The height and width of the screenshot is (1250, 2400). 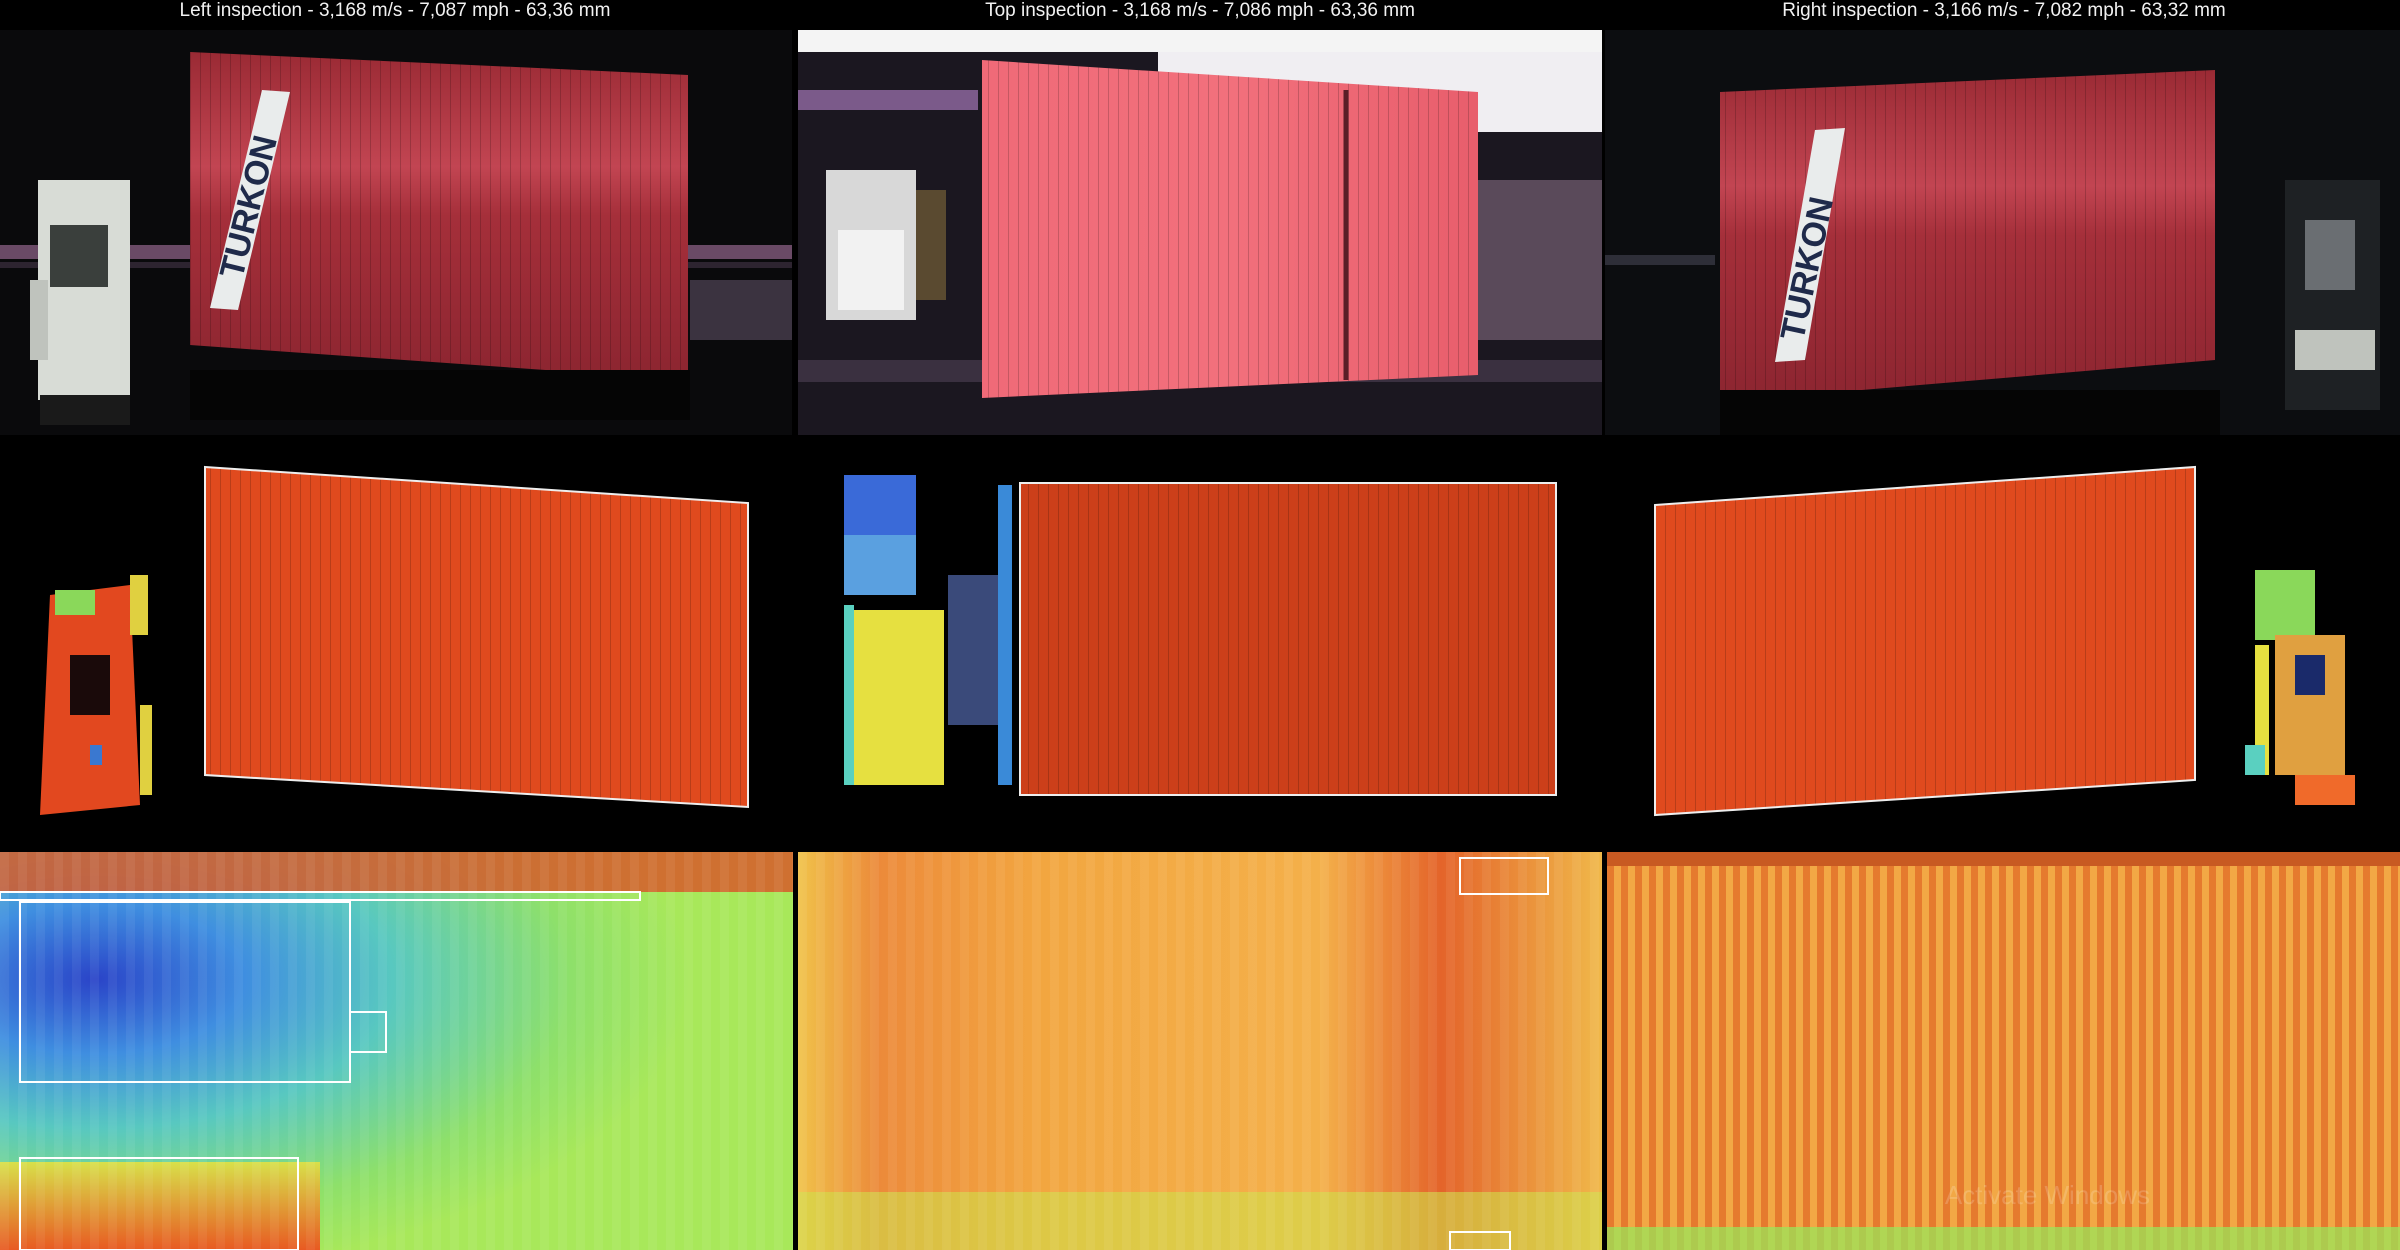 I want to click on windows-watermark: Activate Windows, so click(x=2047, y=1195).